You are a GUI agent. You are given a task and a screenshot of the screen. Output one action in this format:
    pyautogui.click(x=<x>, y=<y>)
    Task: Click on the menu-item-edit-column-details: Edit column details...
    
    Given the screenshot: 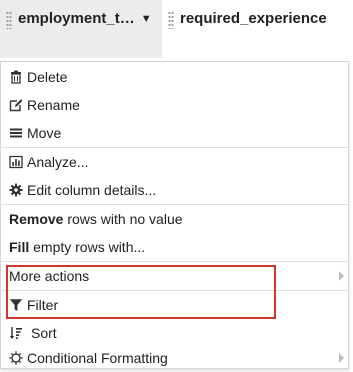 What is the action you would take?
    pyautogui.click(x=174, y=190)
    